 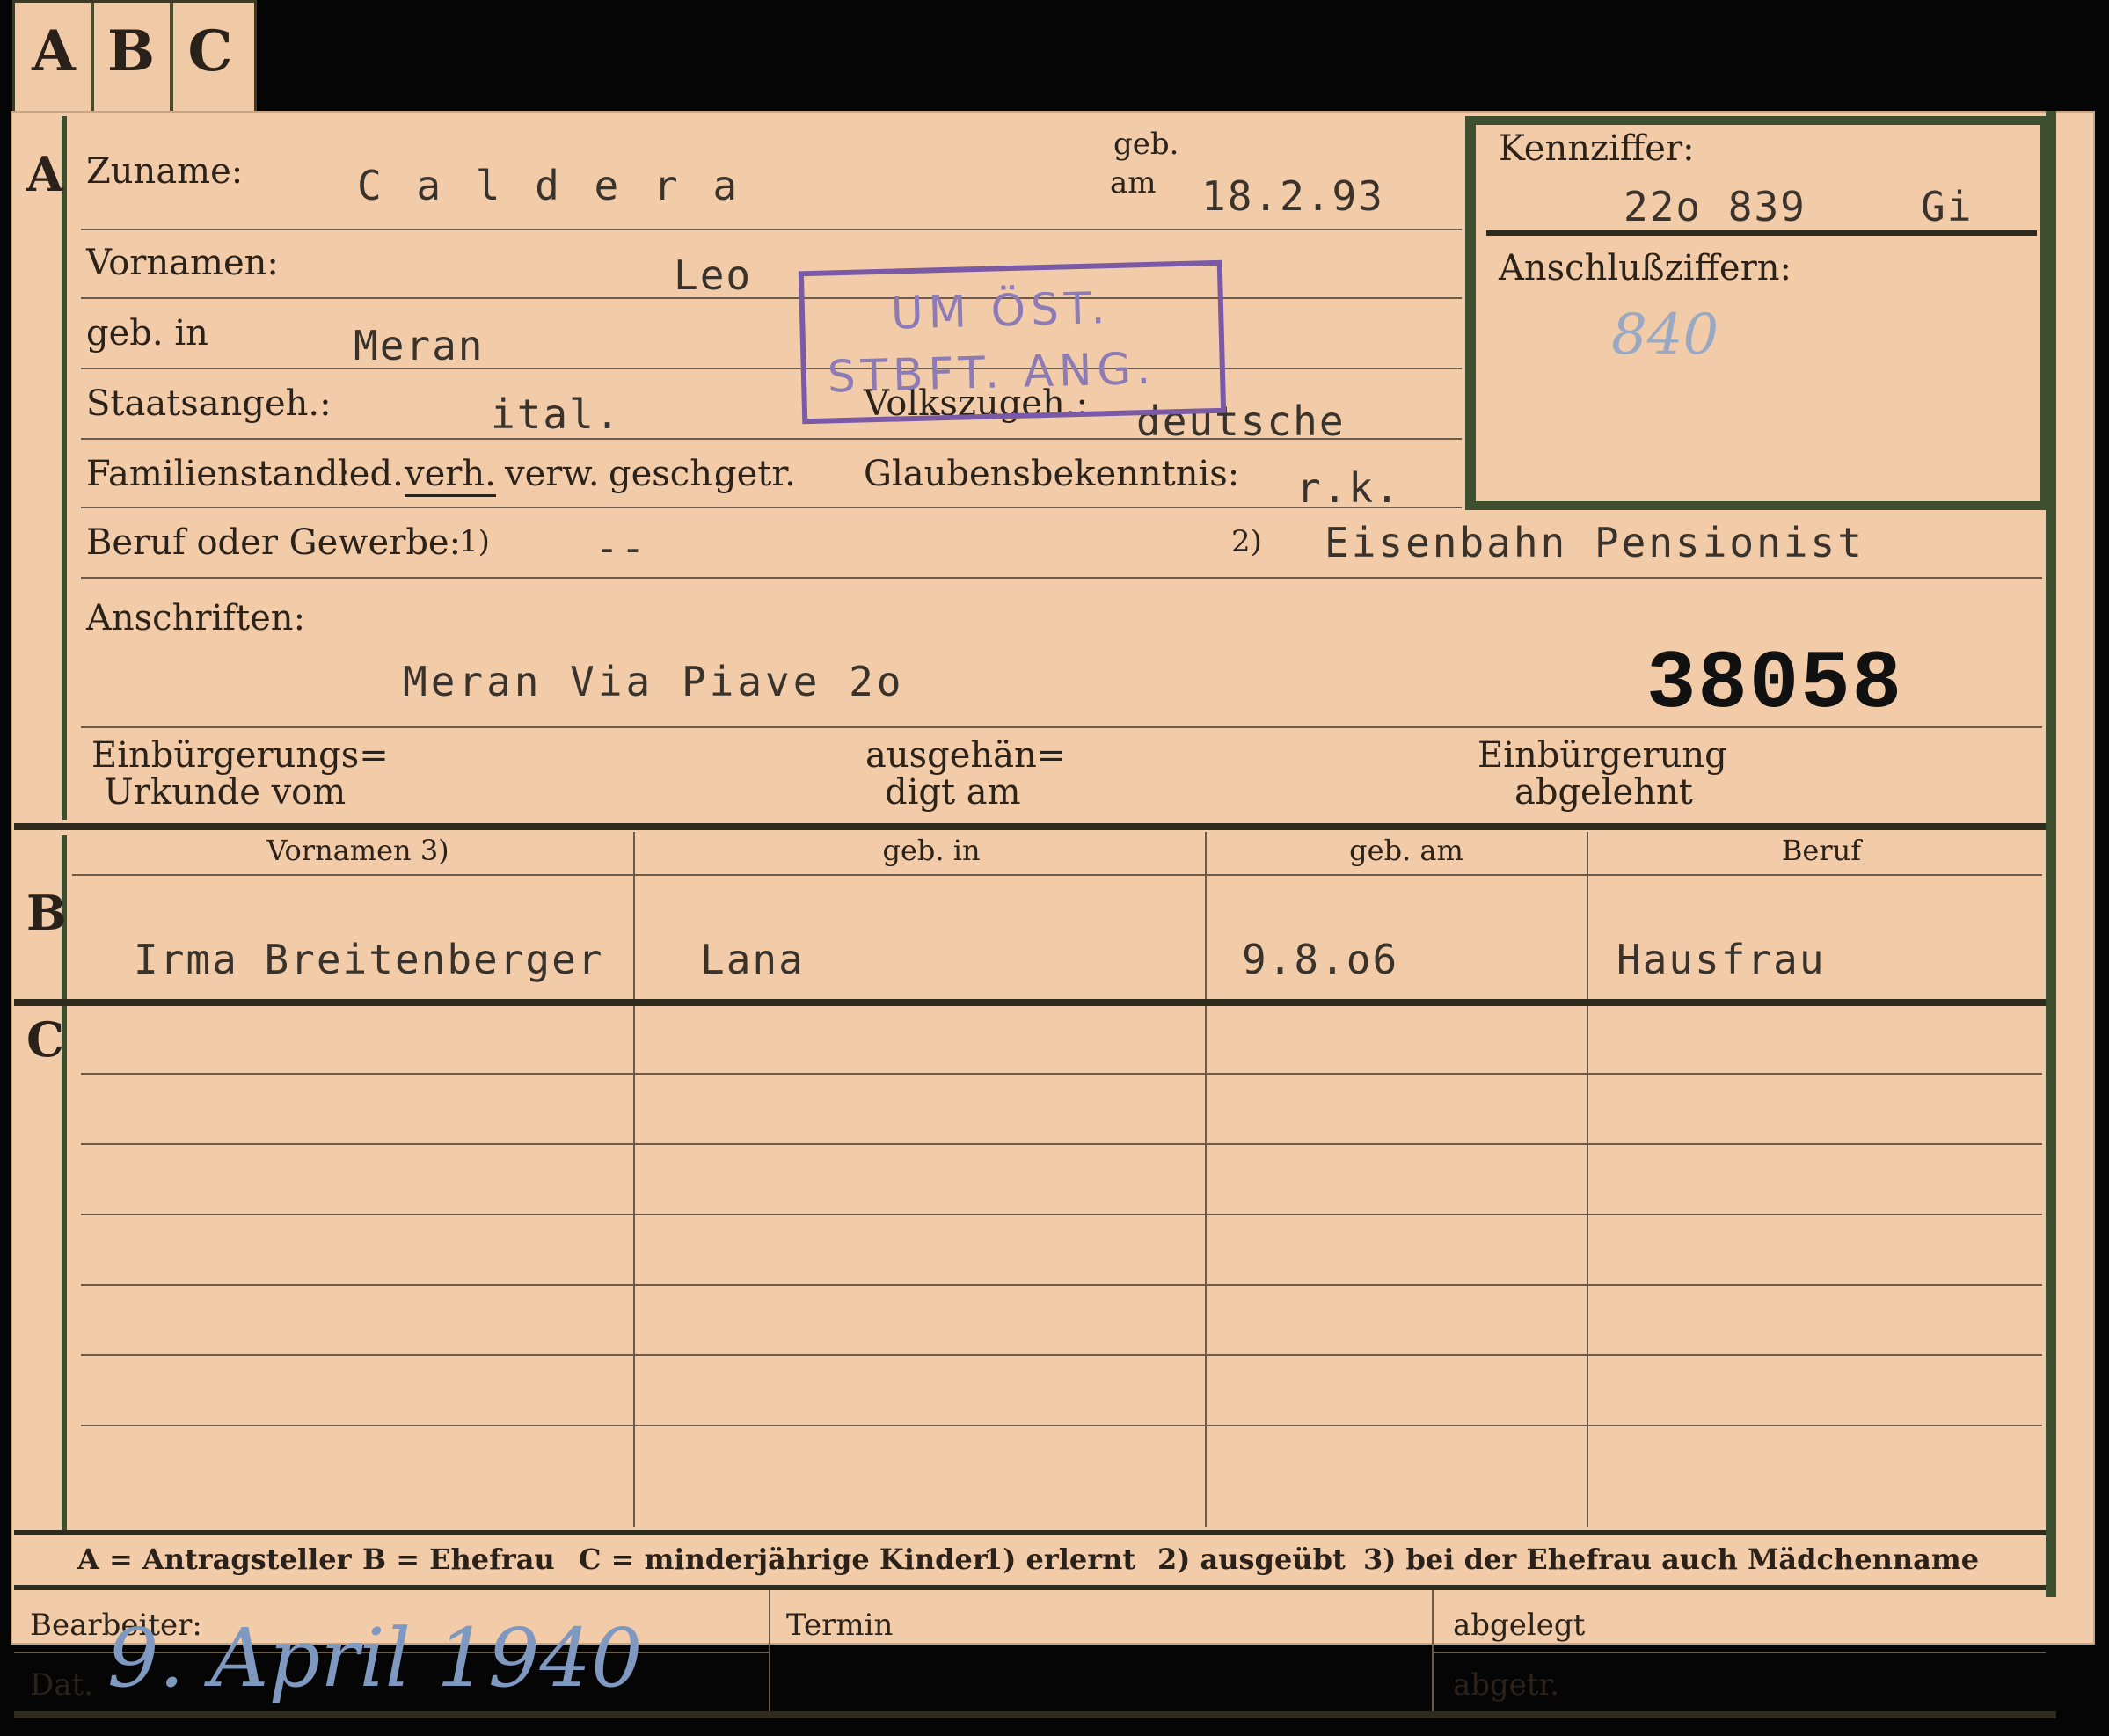 I want to click on vornamen-value: Leo, so click(x=714, y=276).